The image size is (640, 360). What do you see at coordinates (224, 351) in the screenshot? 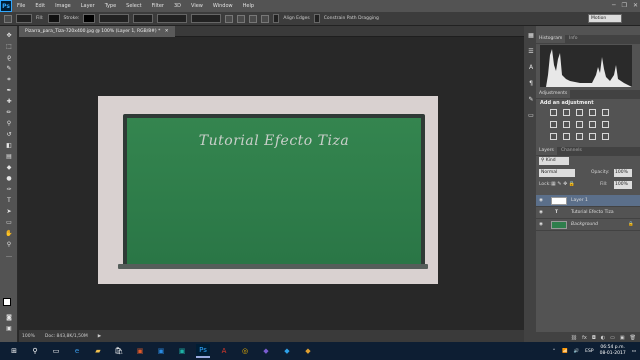
I see `acrobat-icon: A` at bounding box center [224, 351].